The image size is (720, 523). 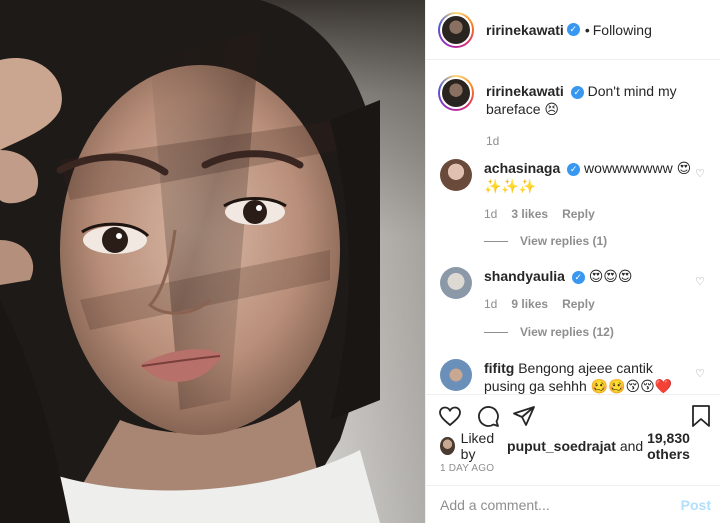 I want to click on comment-emoji: 😍, so click(x=684, y=168).